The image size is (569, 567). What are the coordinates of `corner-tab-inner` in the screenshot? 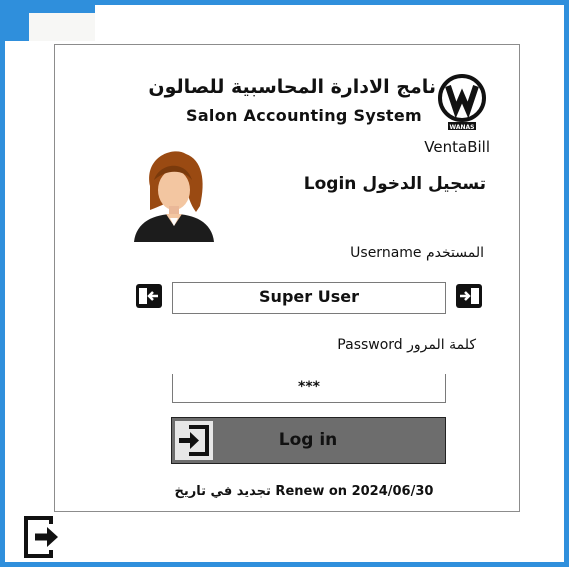 It's located at (62, 27).